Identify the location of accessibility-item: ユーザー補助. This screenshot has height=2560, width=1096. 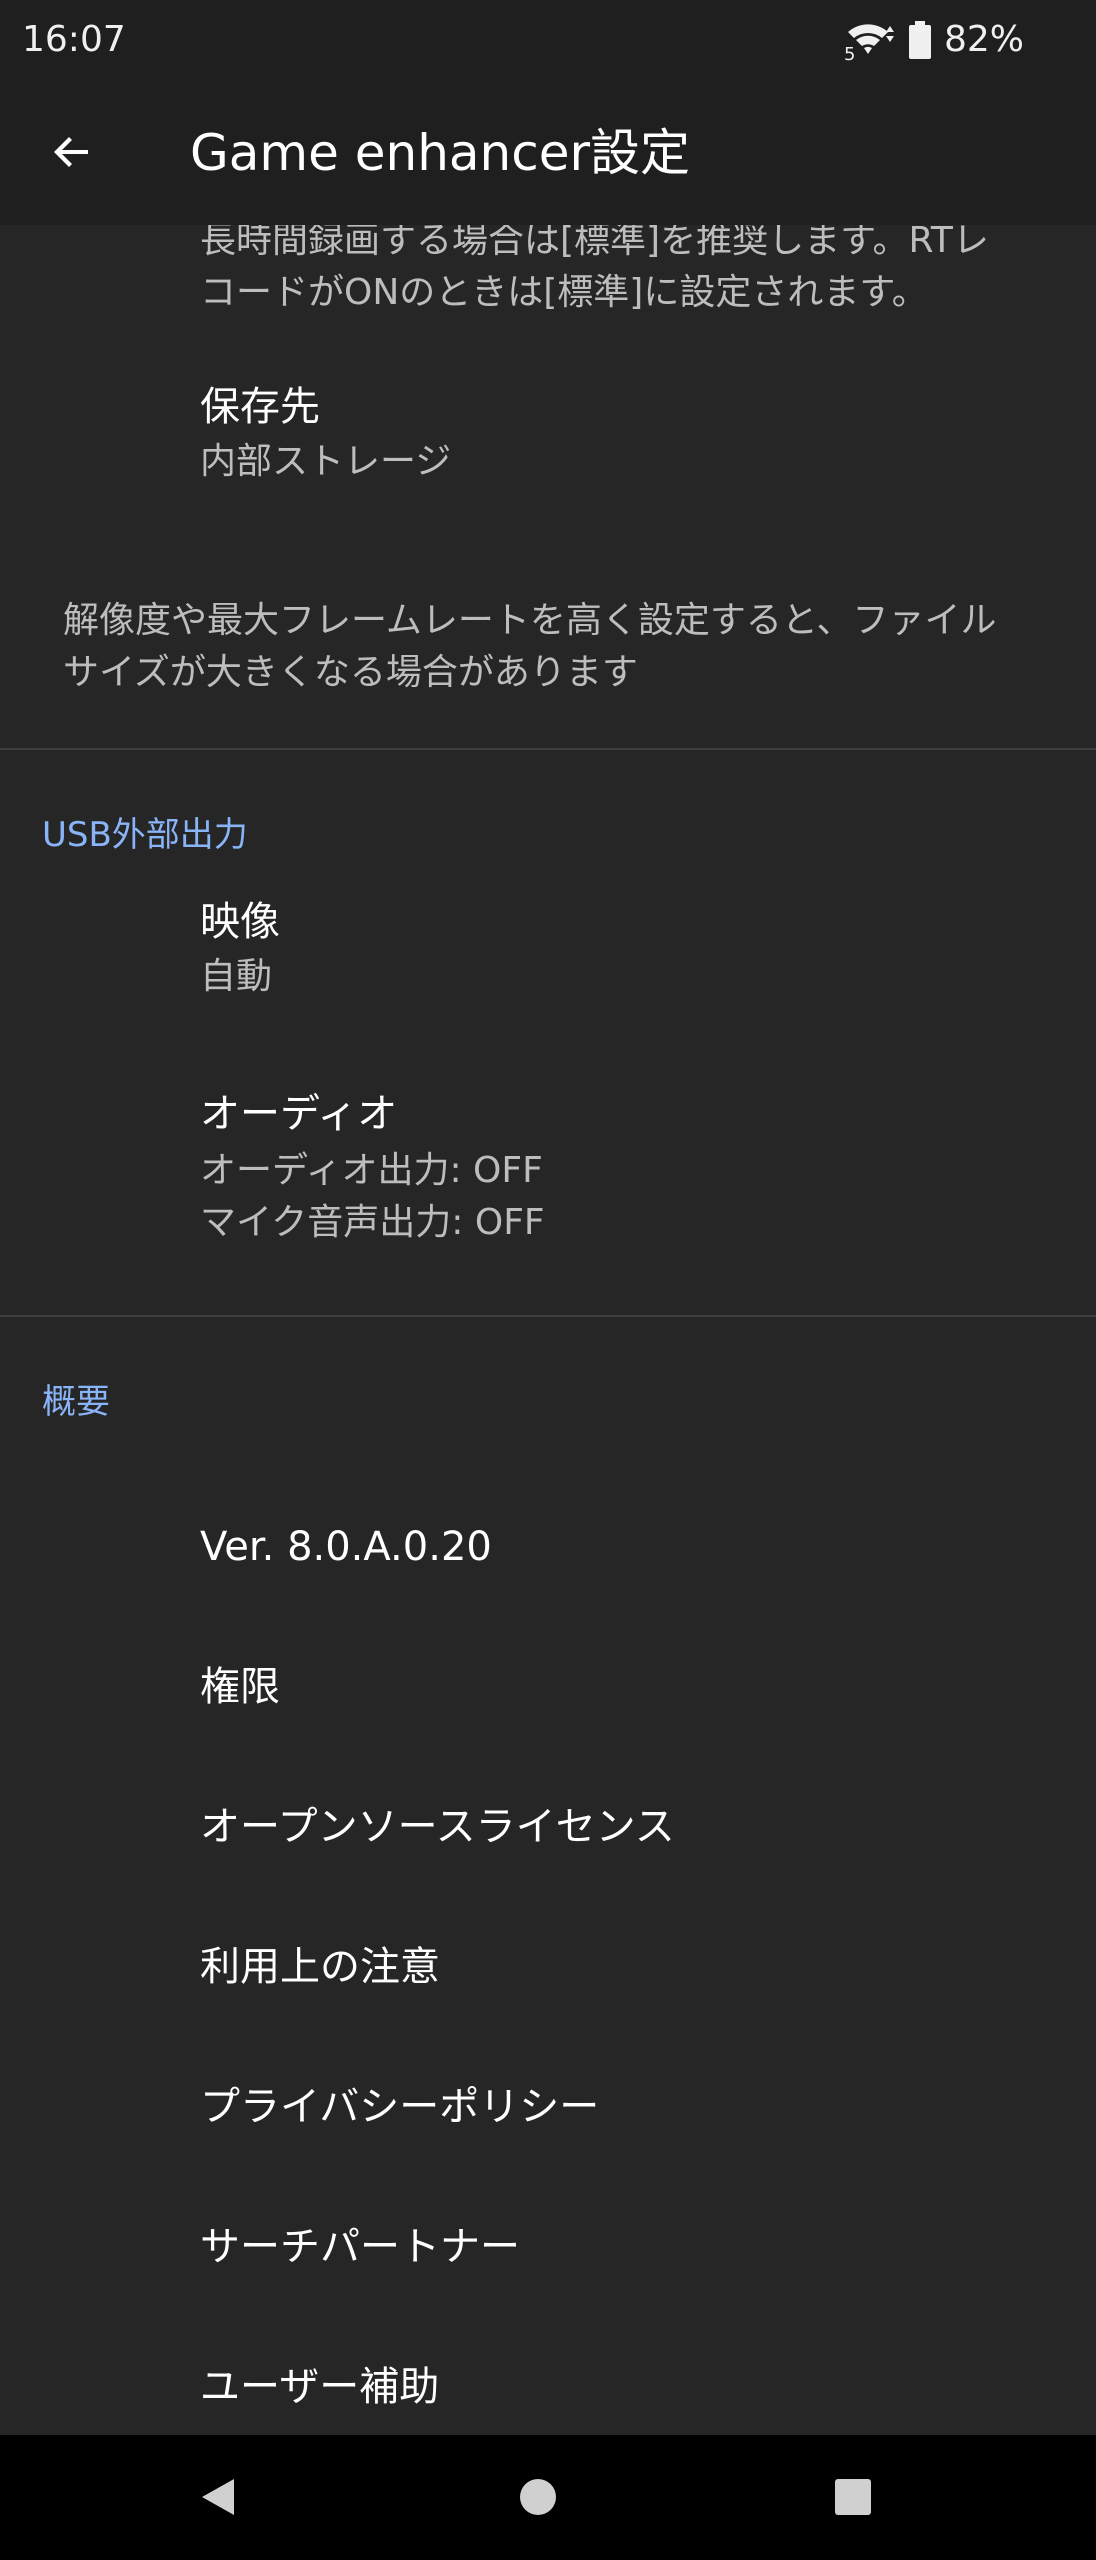
(548, 2376).